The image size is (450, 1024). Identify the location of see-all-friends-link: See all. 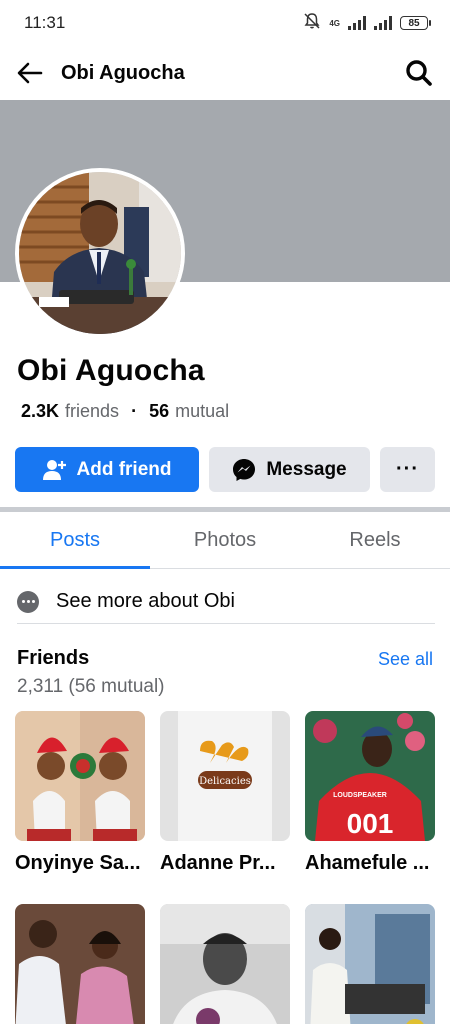
(405, 659).